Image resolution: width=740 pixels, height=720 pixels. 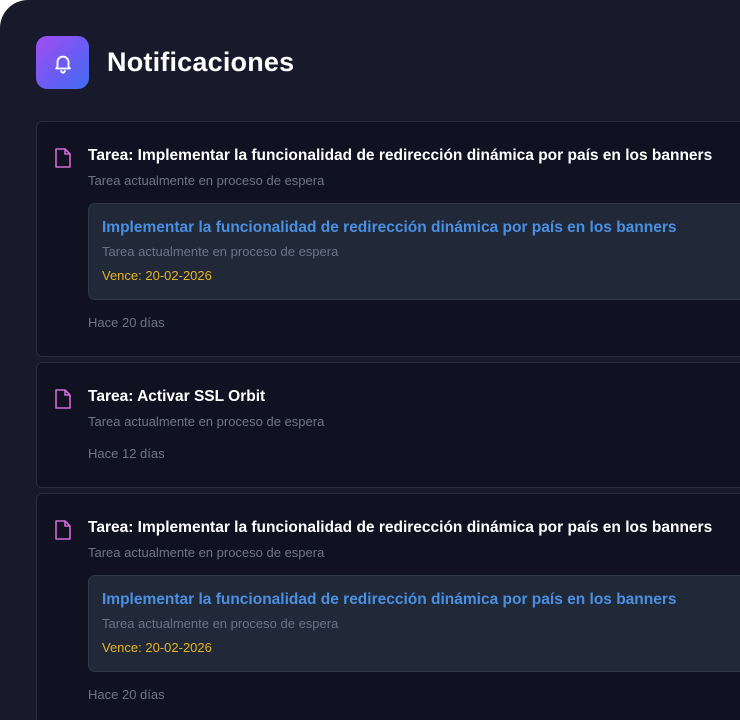 I want to click on notifications-header: Notificaciones, so click(x=165, y=62).